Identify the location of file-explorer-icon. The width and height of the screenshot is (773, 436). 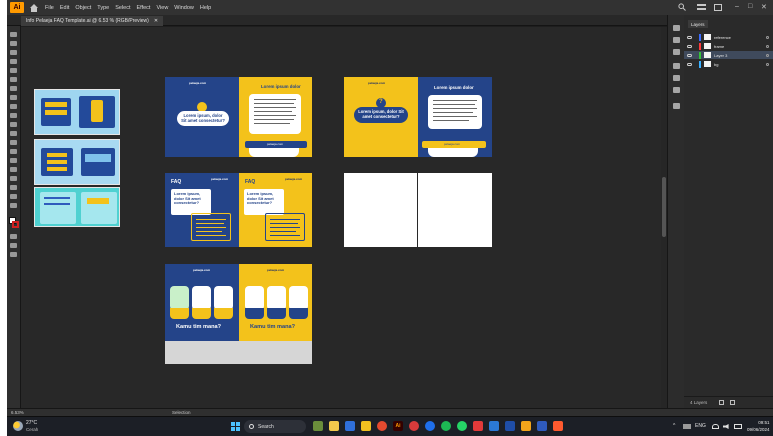
(334, 426).